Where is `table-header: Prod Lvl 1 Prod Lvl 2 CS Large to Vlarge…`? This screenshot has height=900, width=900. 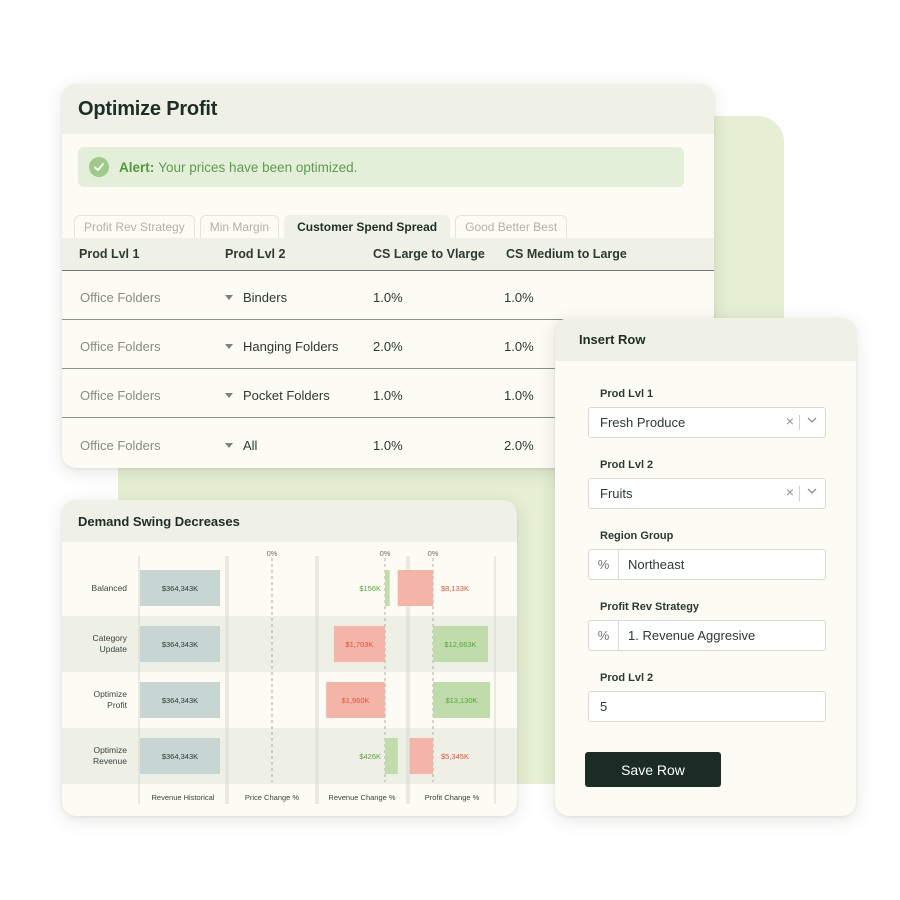 table-header: Prod Lvl 1 Prod Lvl 2 CS Large to Vlarge… is located at coordinates (388, 254).